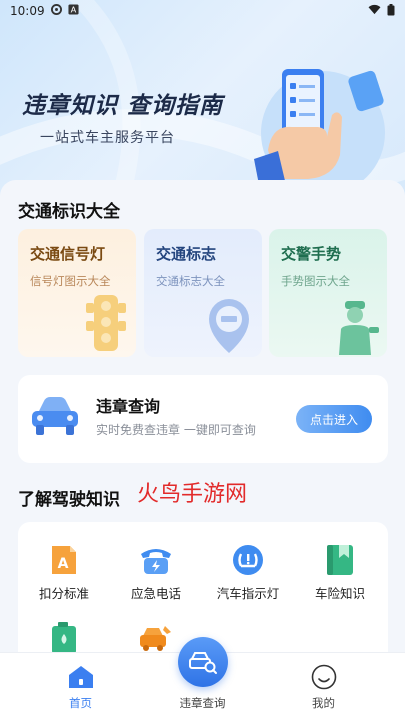 This screenshot has height=720, width=405. What do you see at coordinates (323, 703) in the screenshot?
I see `tab-me-label: 我的` at bounding box center [323, 703].